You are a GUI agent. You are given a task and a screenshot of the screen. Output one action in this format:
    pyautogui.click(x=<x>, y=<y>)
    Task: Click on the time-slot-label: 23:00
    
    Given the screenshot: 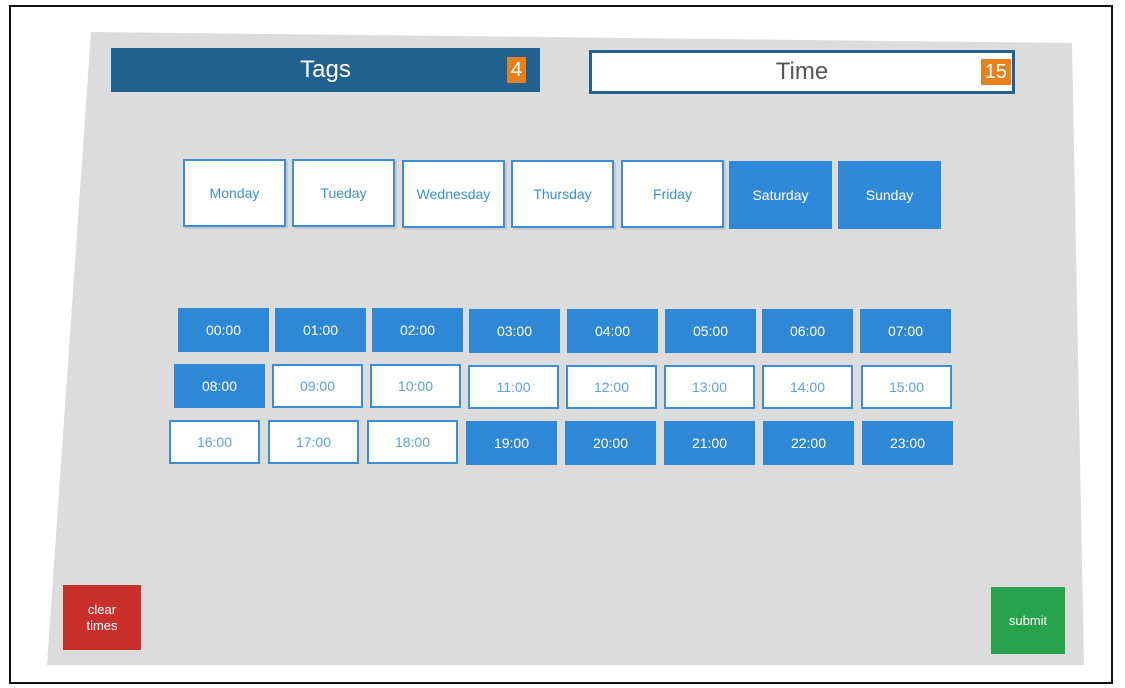 What is the action you would take?
    pyautogui.click(x=907, y=443)
    